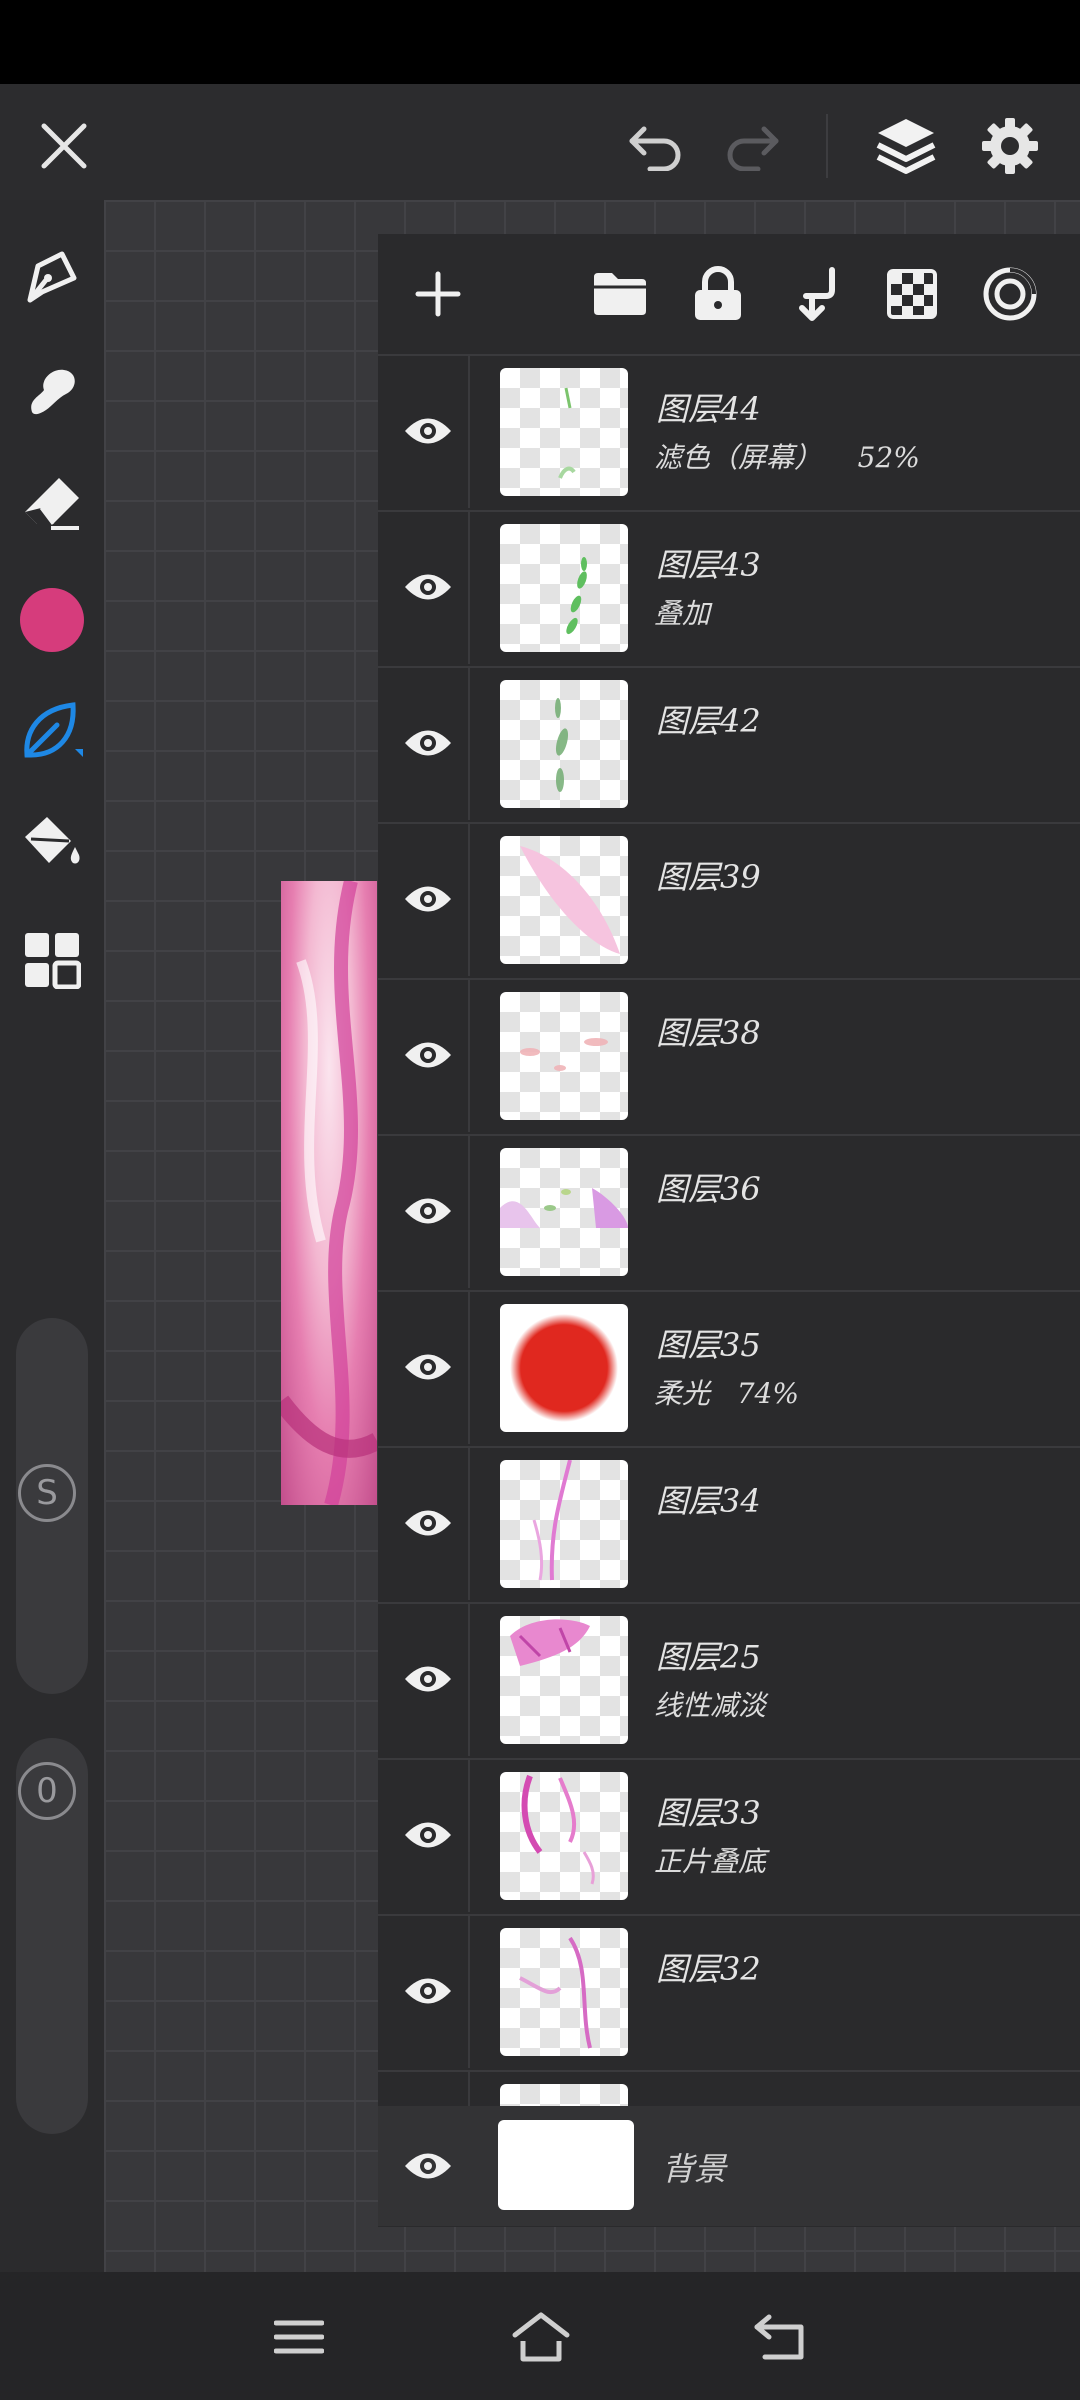 This screenshot has width=1080, height=2400. Describe the element at coordinates (540, 42) in the screenshot. I see `status-bar` at that location.